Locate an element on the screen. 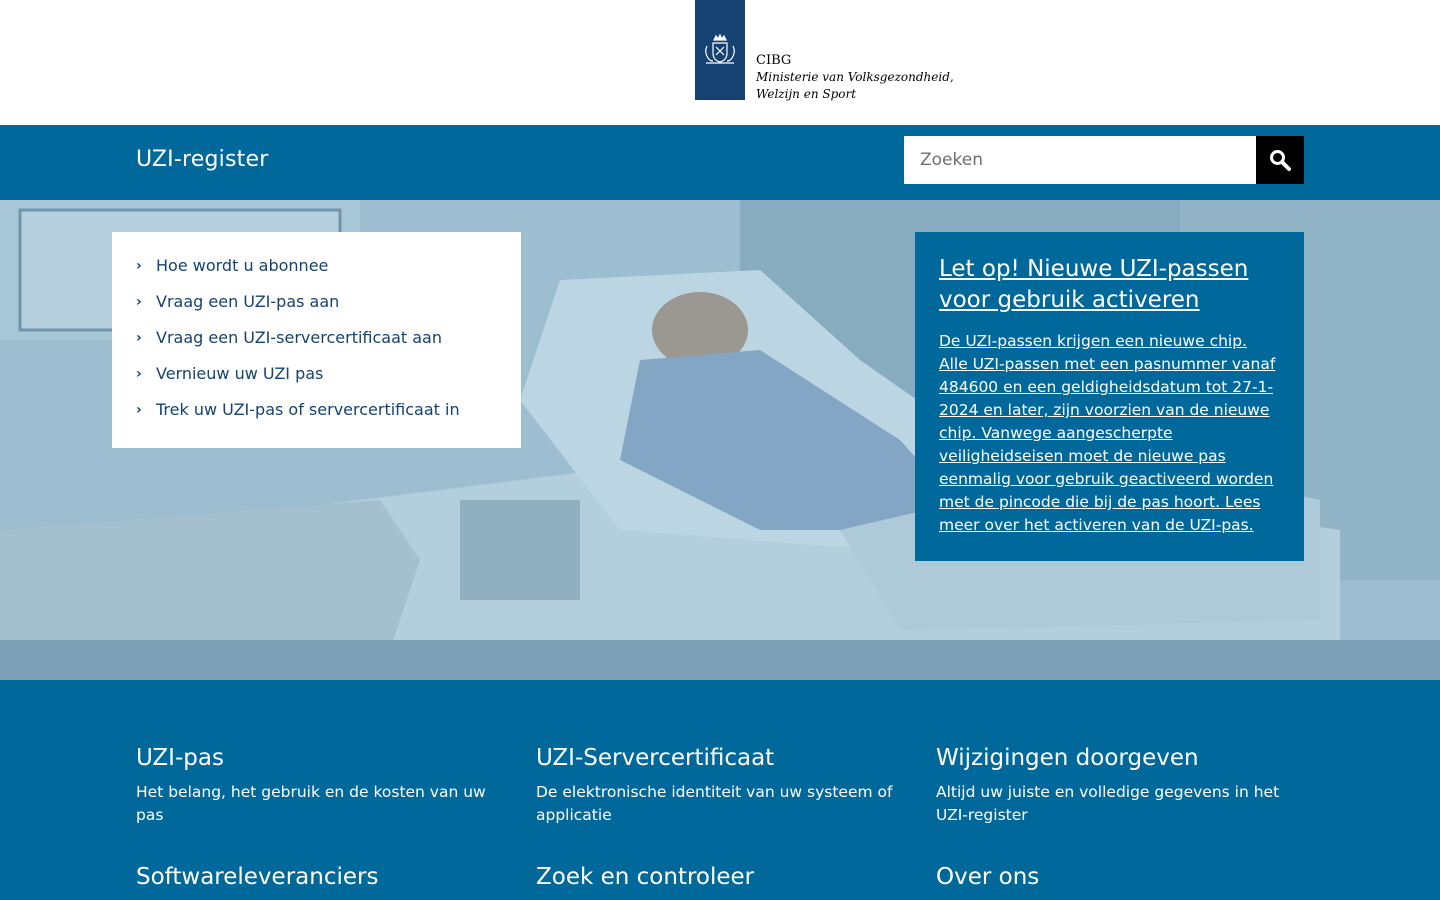 The image size is (1440, 900). search-icon is located at coordinates (1280, 160).